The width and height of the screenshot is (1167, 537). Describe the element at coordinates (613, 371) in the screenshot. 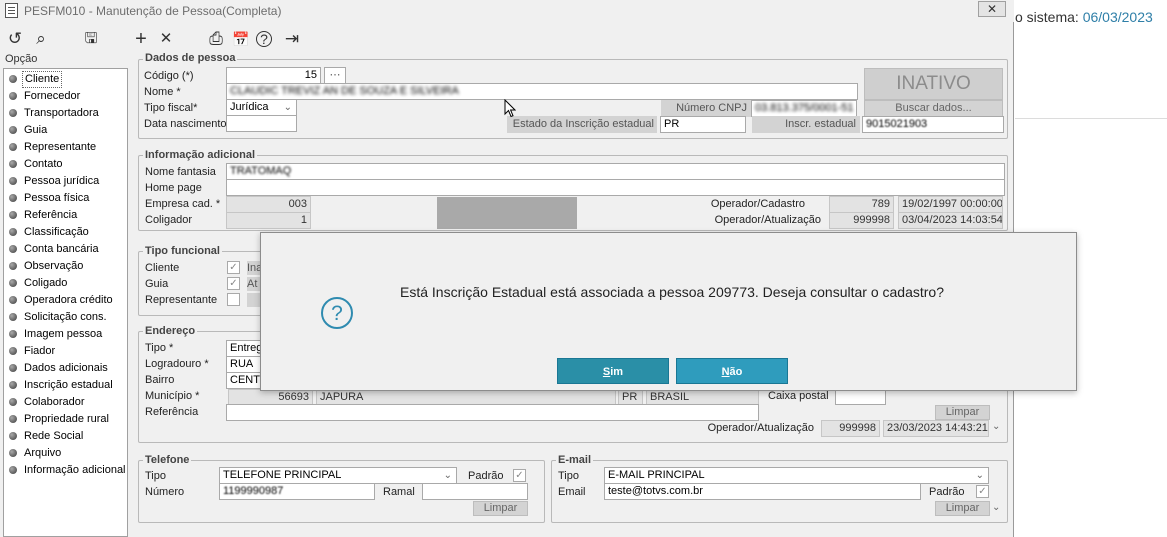

I see `sim-button: Sim` at that location.